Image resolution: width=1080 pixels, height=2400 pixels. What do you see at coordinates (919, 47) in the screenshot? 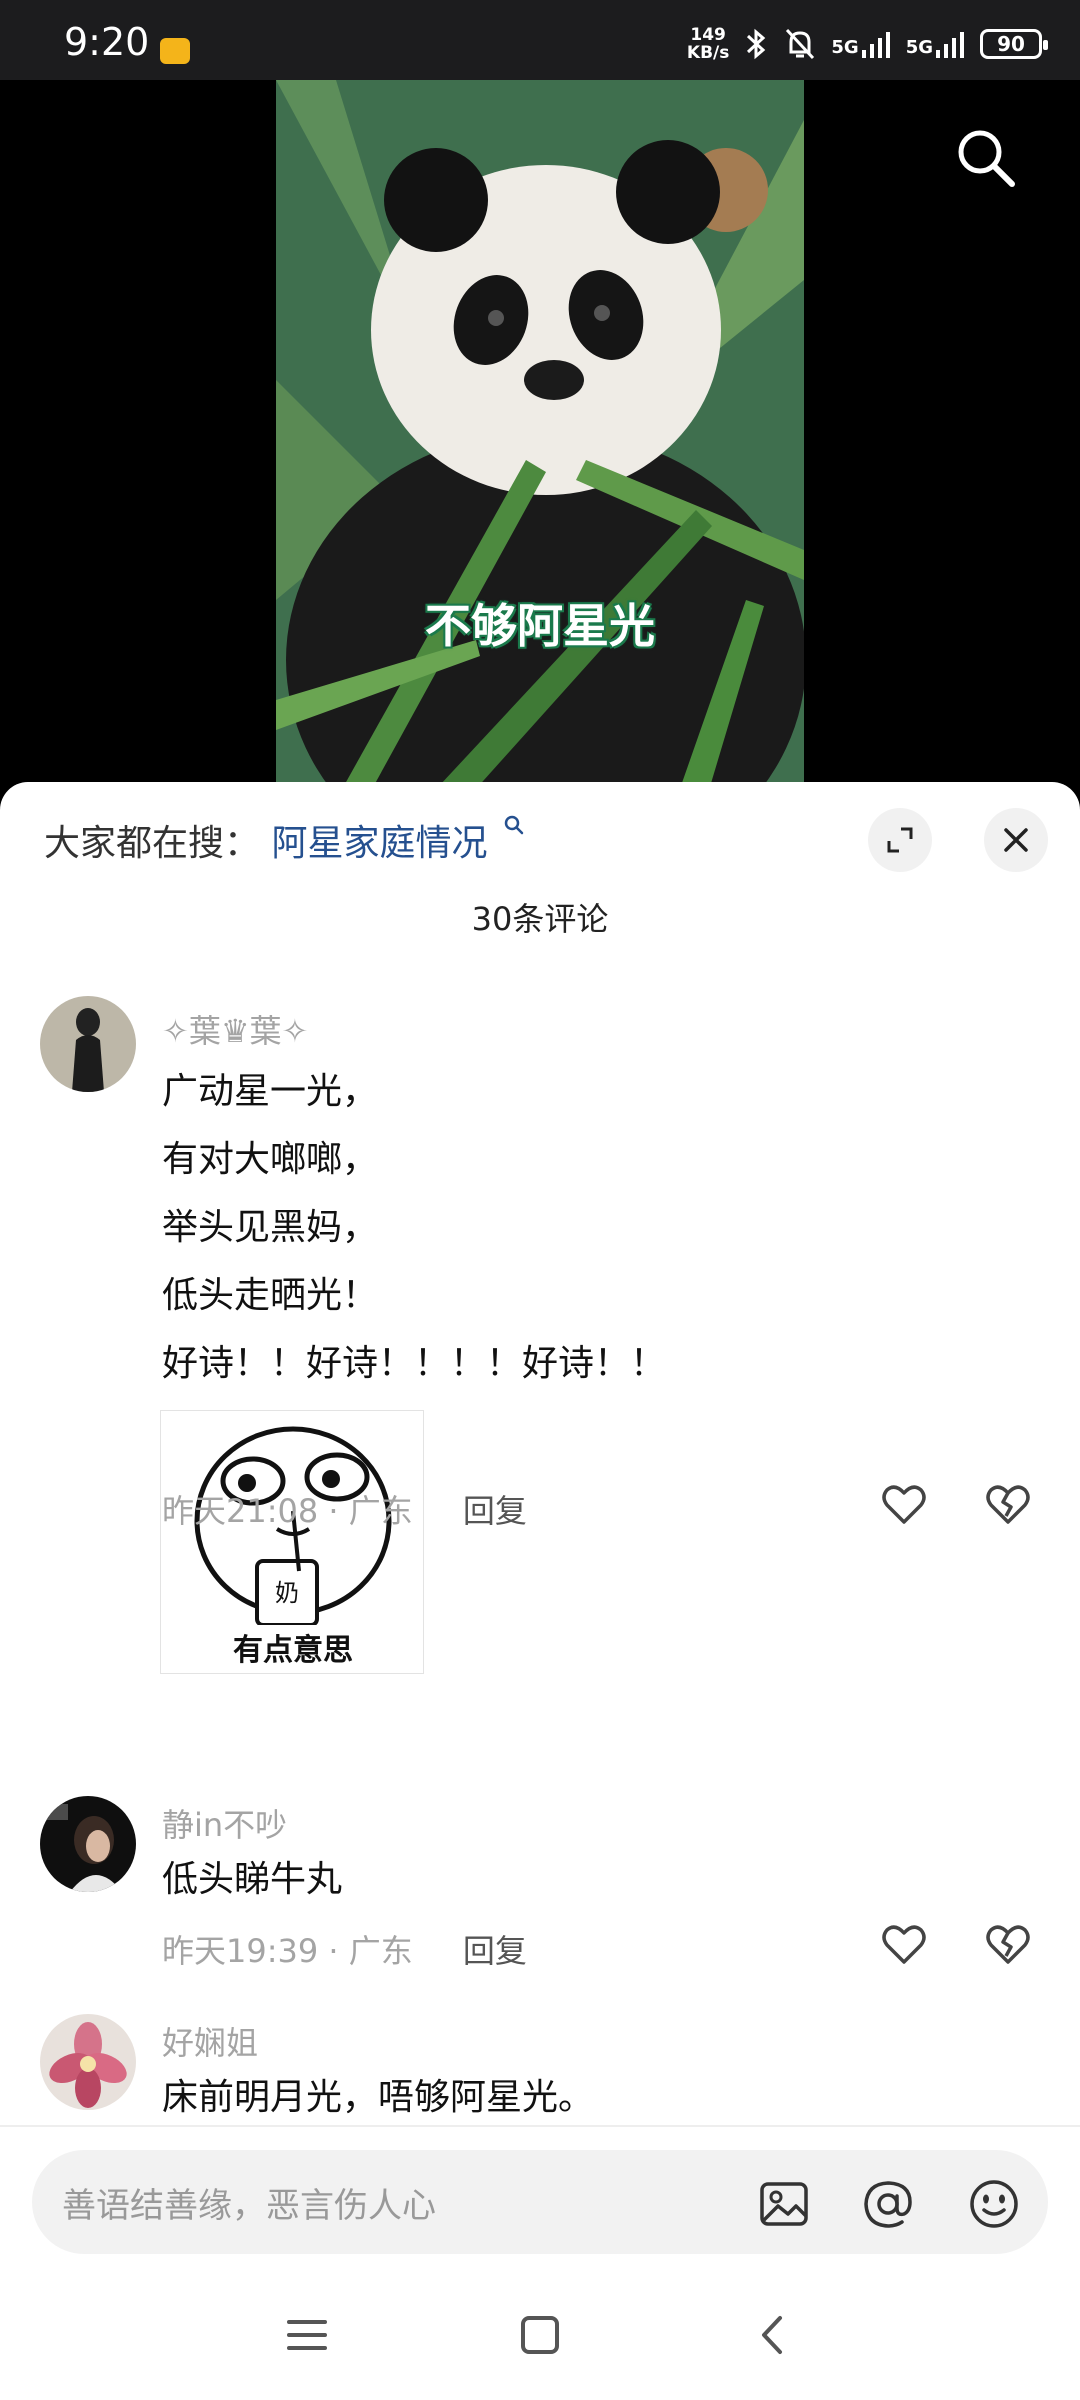
I see `network-type-label-2: 5G` at bounding box center [919, 47].